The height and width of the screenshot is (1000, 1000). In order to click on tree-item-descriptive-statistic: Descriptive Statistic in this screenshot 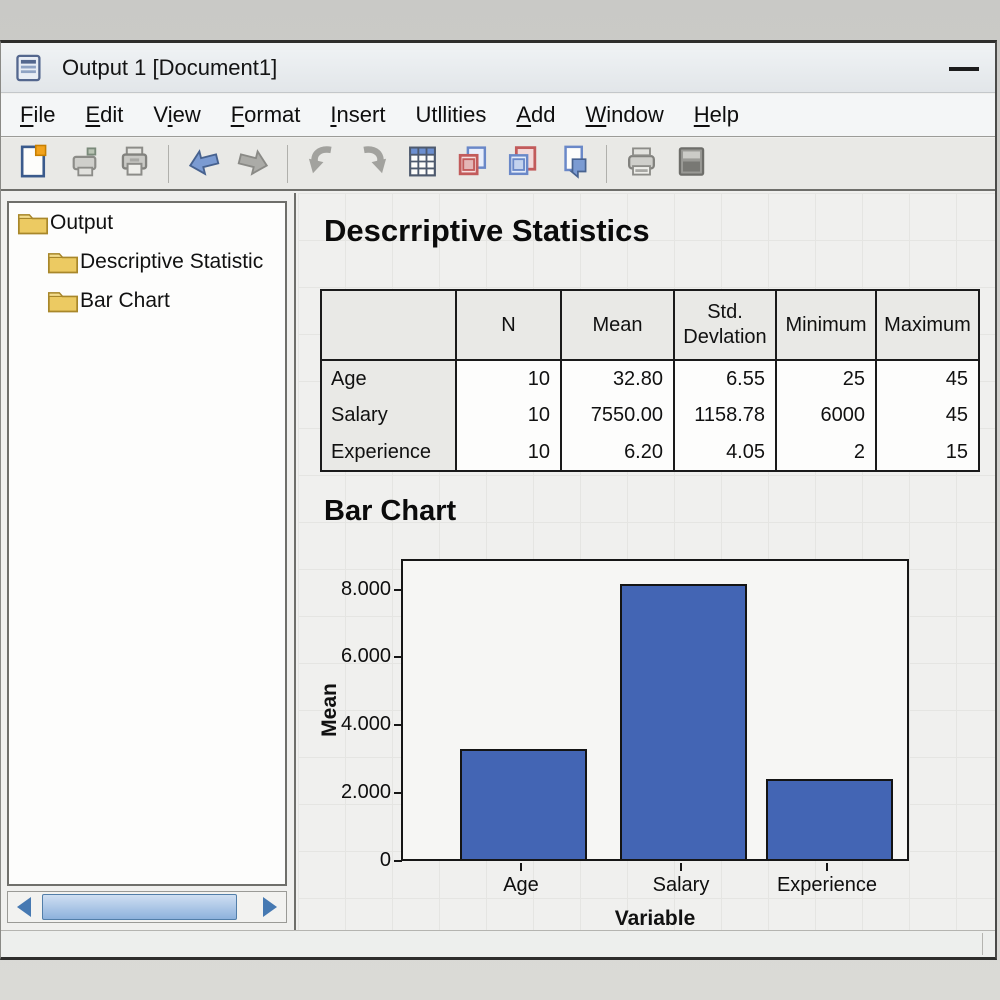, I will do `click(147, 261)`.